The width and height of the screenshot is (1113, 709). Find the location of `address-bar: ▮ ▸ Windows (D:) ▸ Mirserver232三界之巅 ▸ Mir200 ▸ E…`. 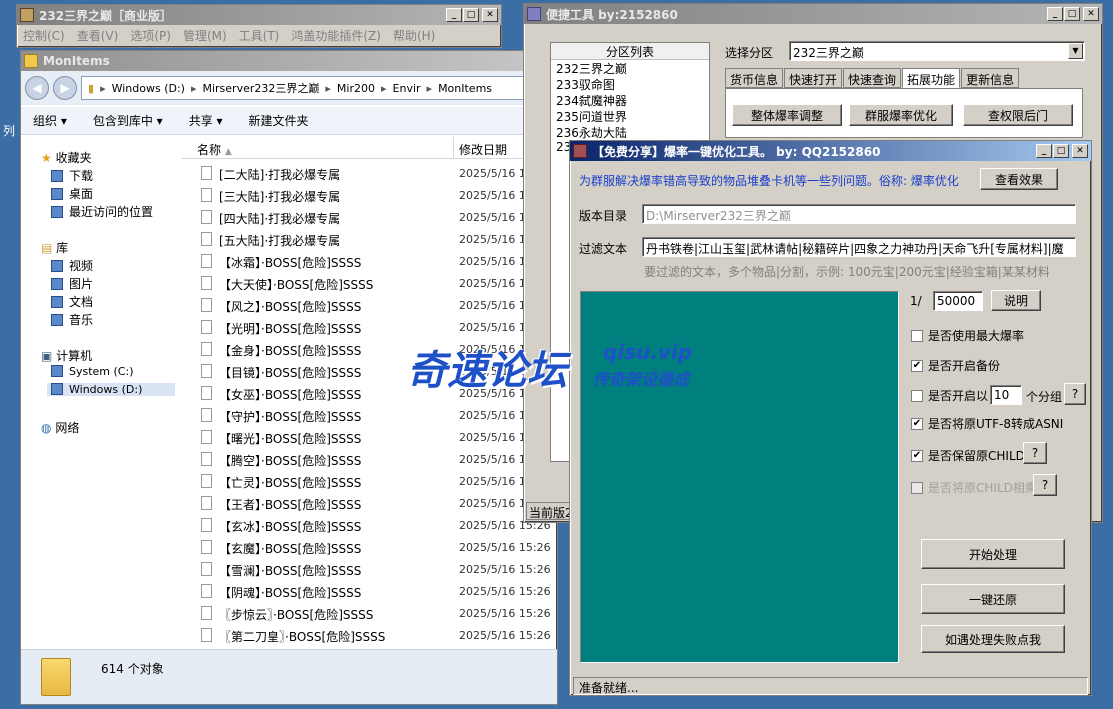

address-bar: ▮ ▸ Windows (D:) ▸ Mirserver232三界之巅 ▸ Mir200 ▸ E… is located at coordinates (317, 88).